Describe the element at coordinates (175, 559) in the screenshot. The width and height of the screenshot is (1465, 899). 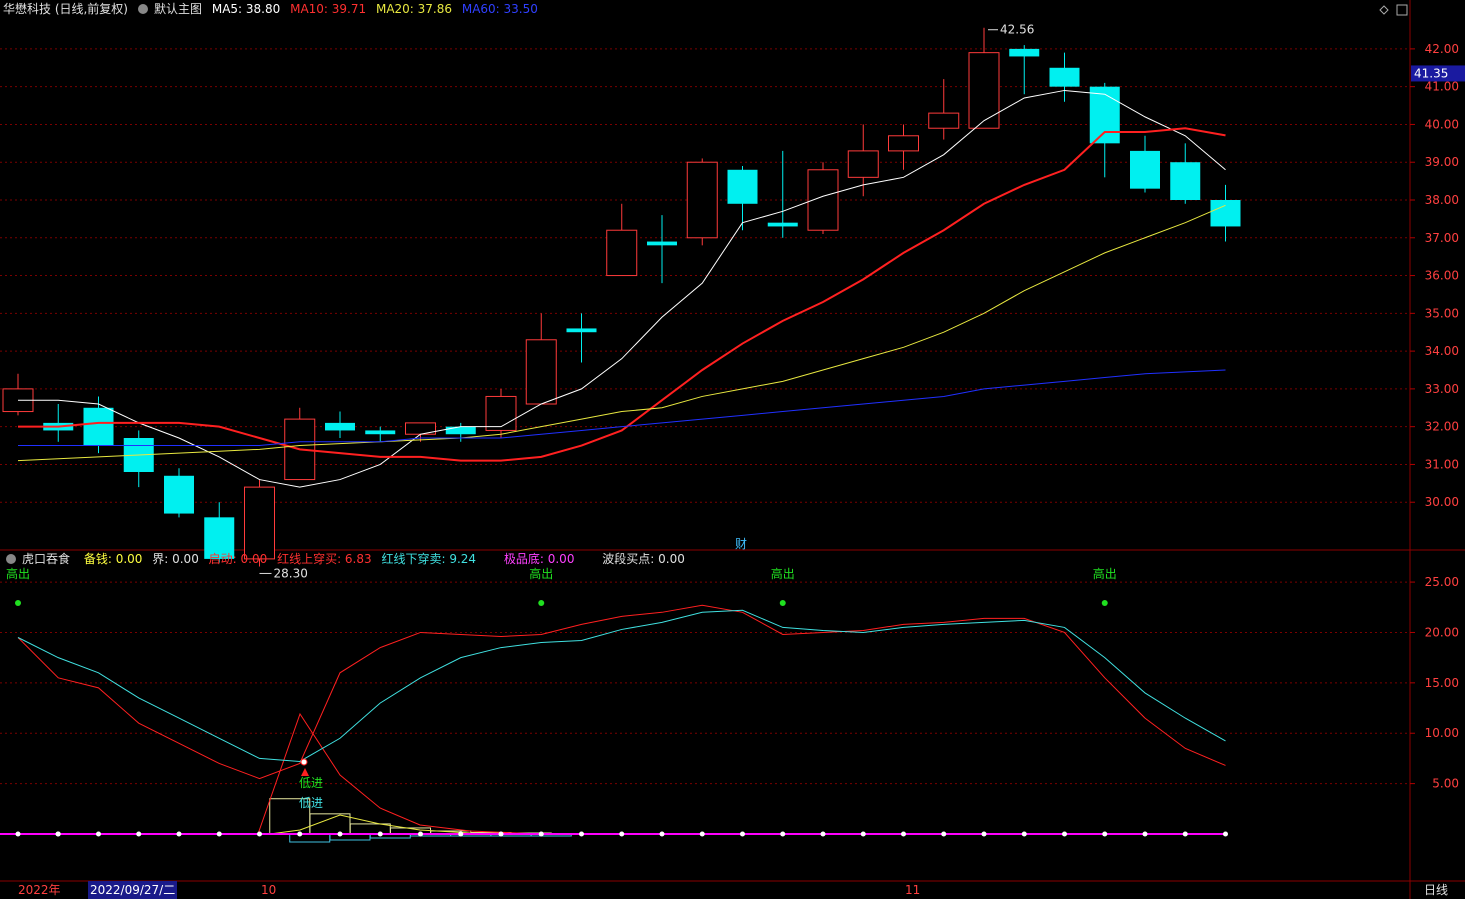
I see `item-jie: 界: 0.00` at that location.